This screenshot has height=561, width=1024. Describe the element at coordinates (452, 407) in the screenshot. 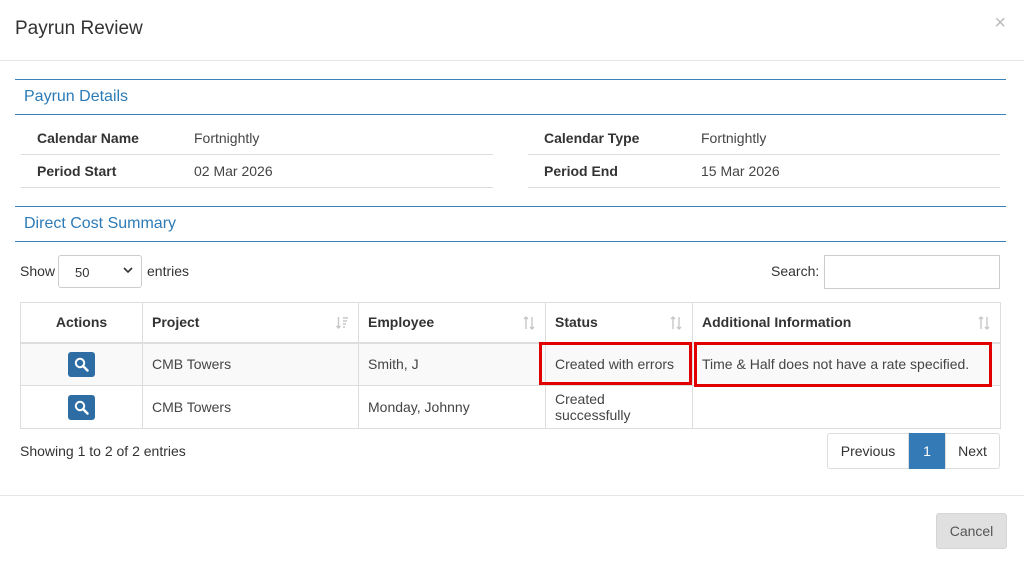

I see `employee-cell: Monday, Johnny` at that location.